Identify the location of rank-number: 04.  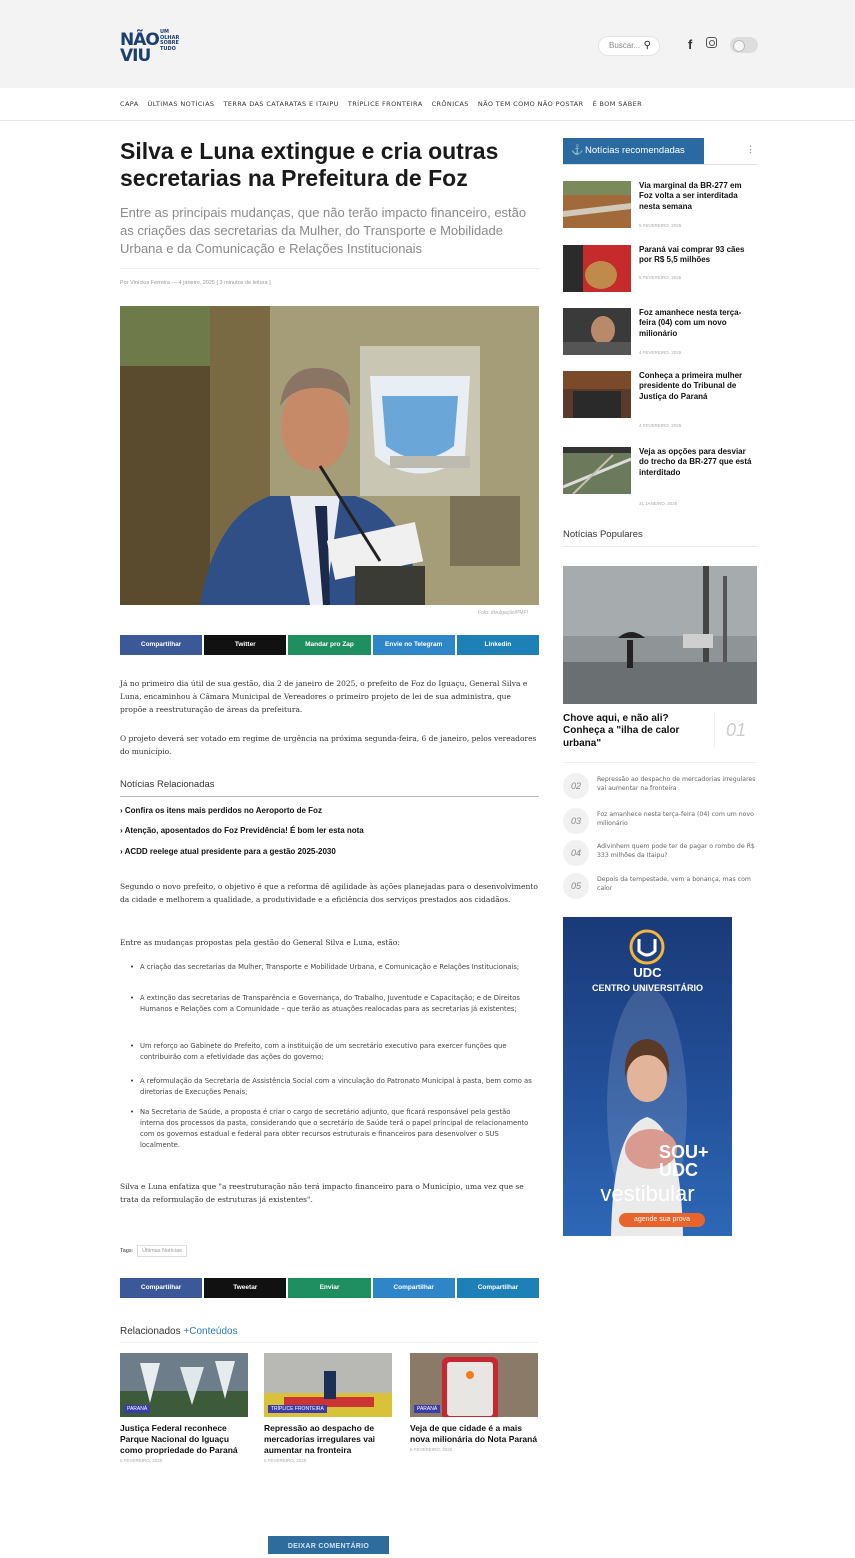
(576, 853).